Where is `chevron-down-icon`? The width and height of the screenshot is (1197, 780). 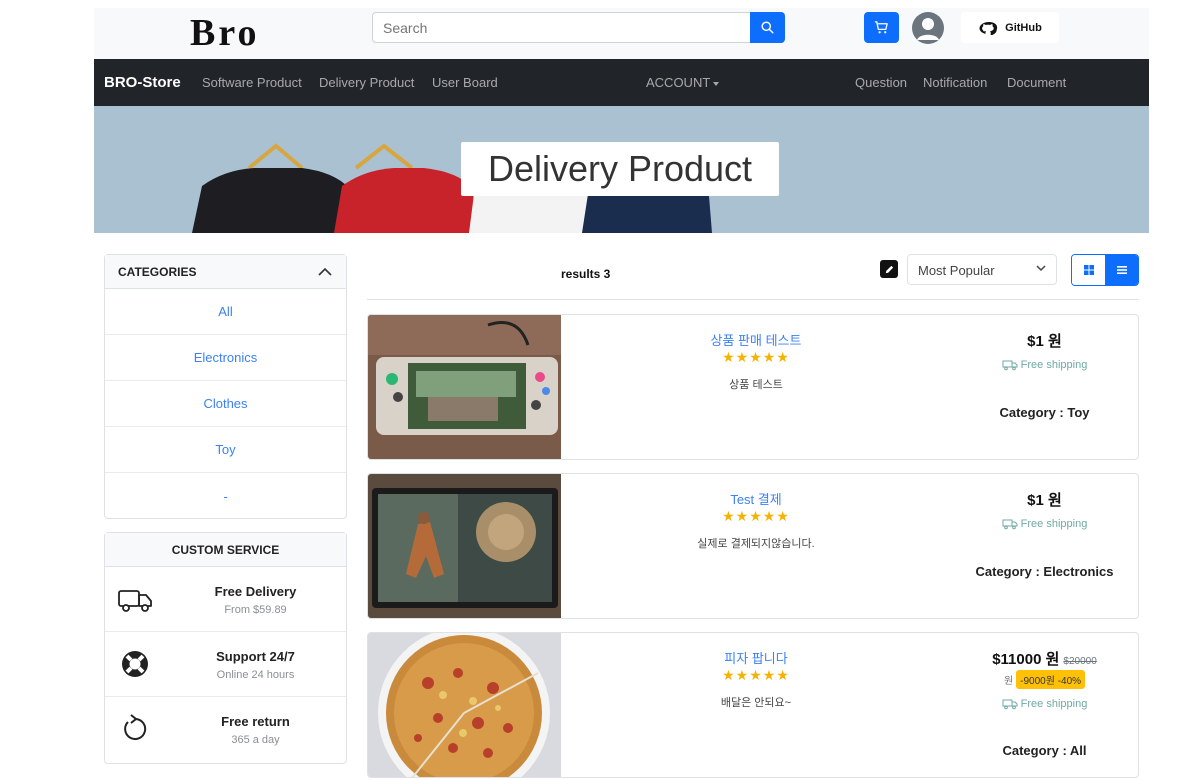
chevron-down-icon is located at coordinates (1041, 268).